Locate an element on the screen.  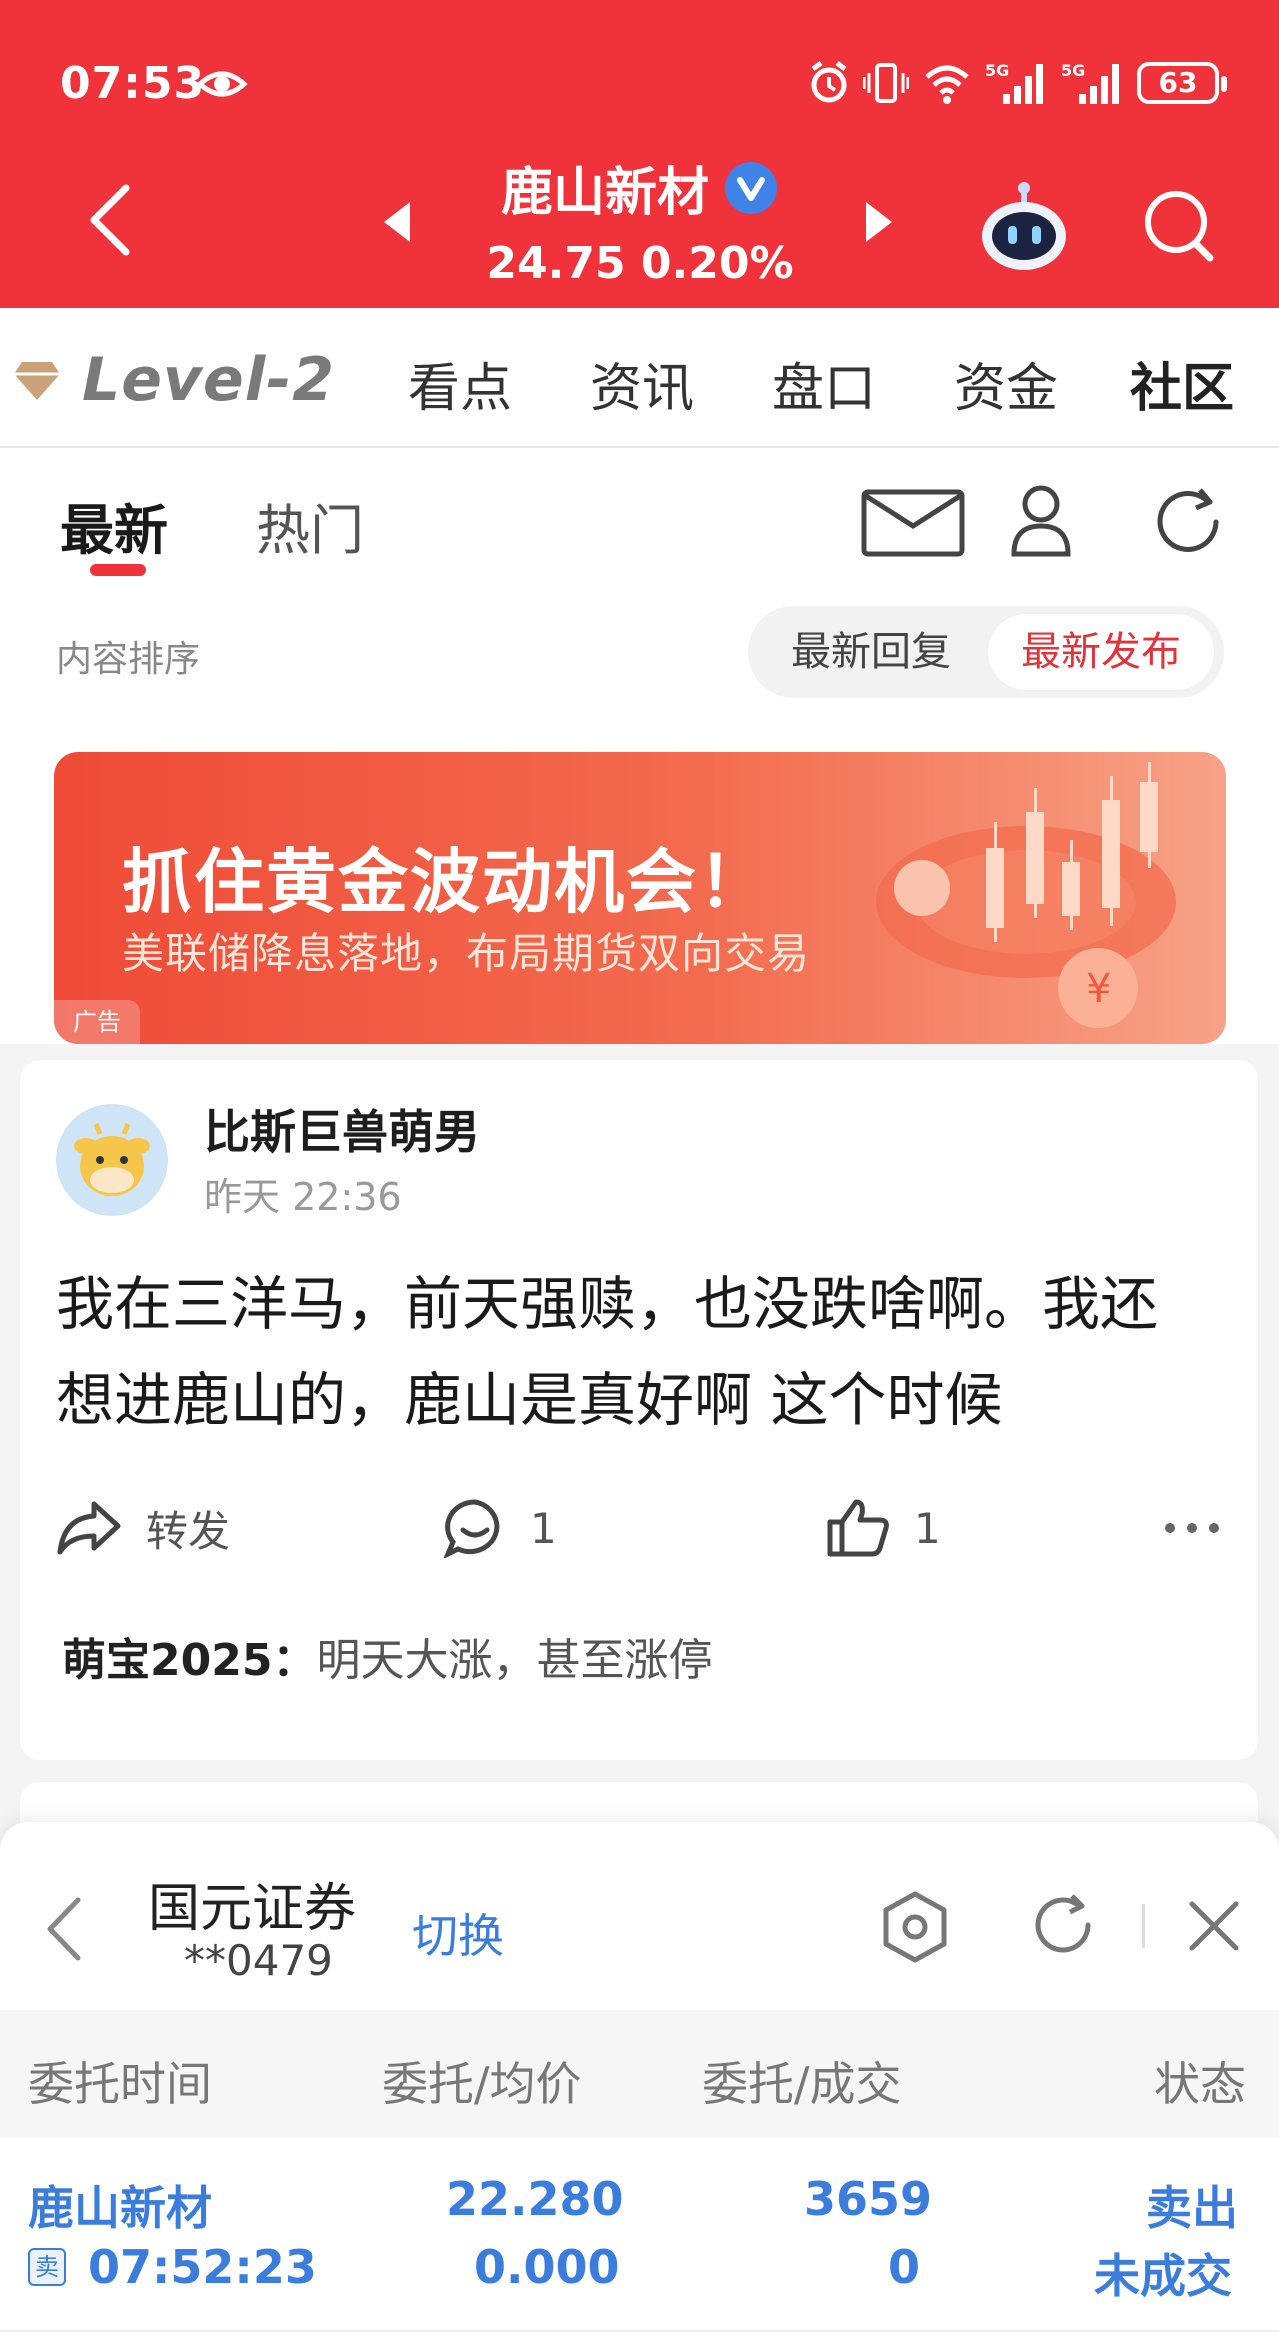
sell-tag: 卖 is located at coordinates (47, 2267).